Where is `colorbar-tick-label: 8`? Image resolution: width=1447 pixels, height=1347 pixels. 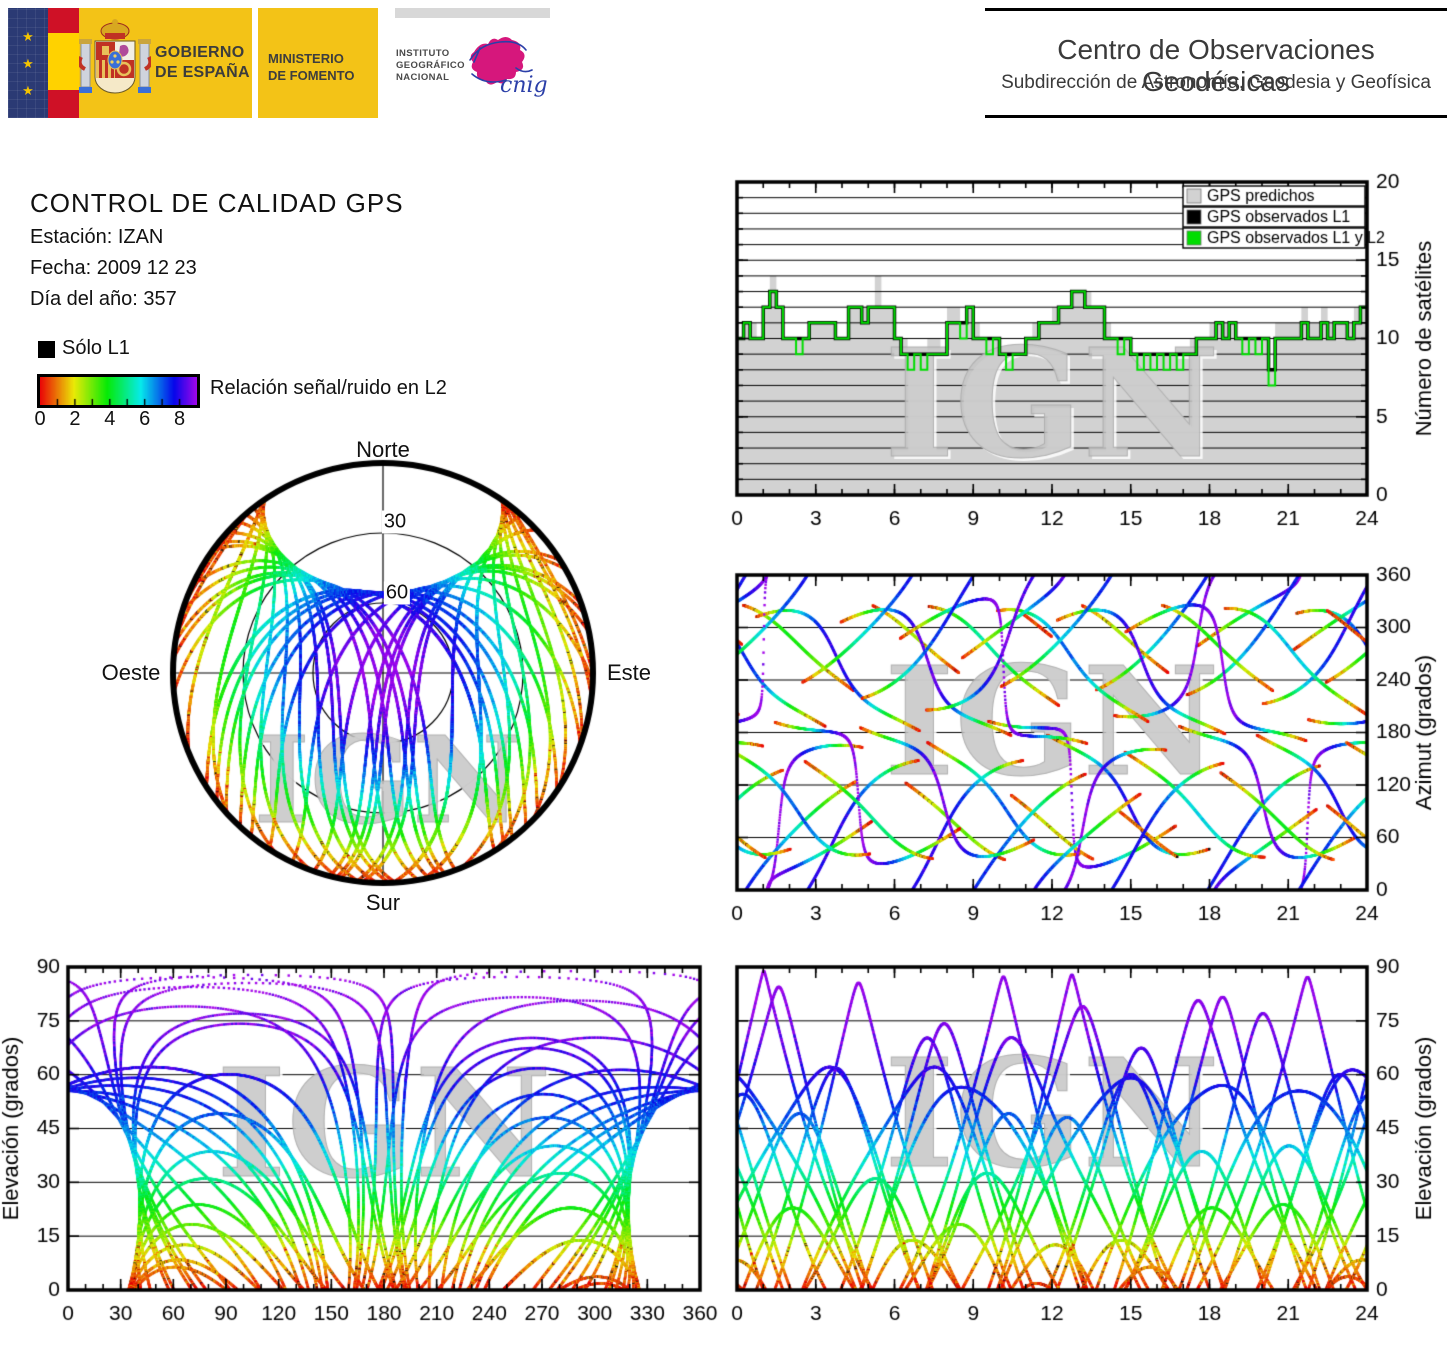
colorbar-tick-label: 8 is located at coordinates (179, 419).